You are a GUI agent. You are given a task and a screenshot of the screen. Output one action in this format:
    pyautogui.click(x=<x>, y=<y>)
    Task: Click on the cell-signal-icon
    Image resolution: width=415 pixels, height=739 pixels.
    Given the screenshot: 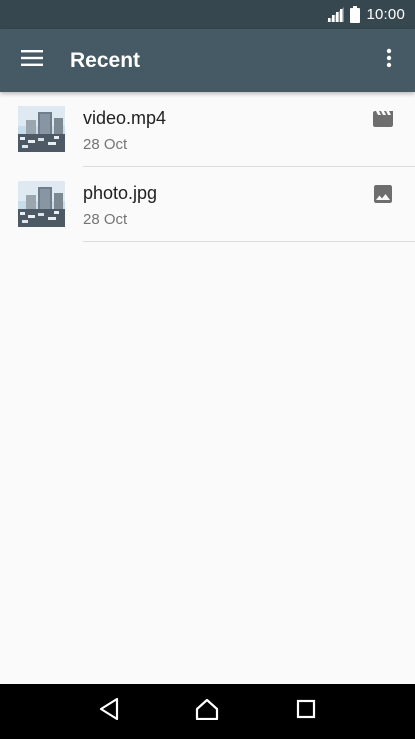 What is the action you would take?
    pyautogui.click(x=336, y=14)
    